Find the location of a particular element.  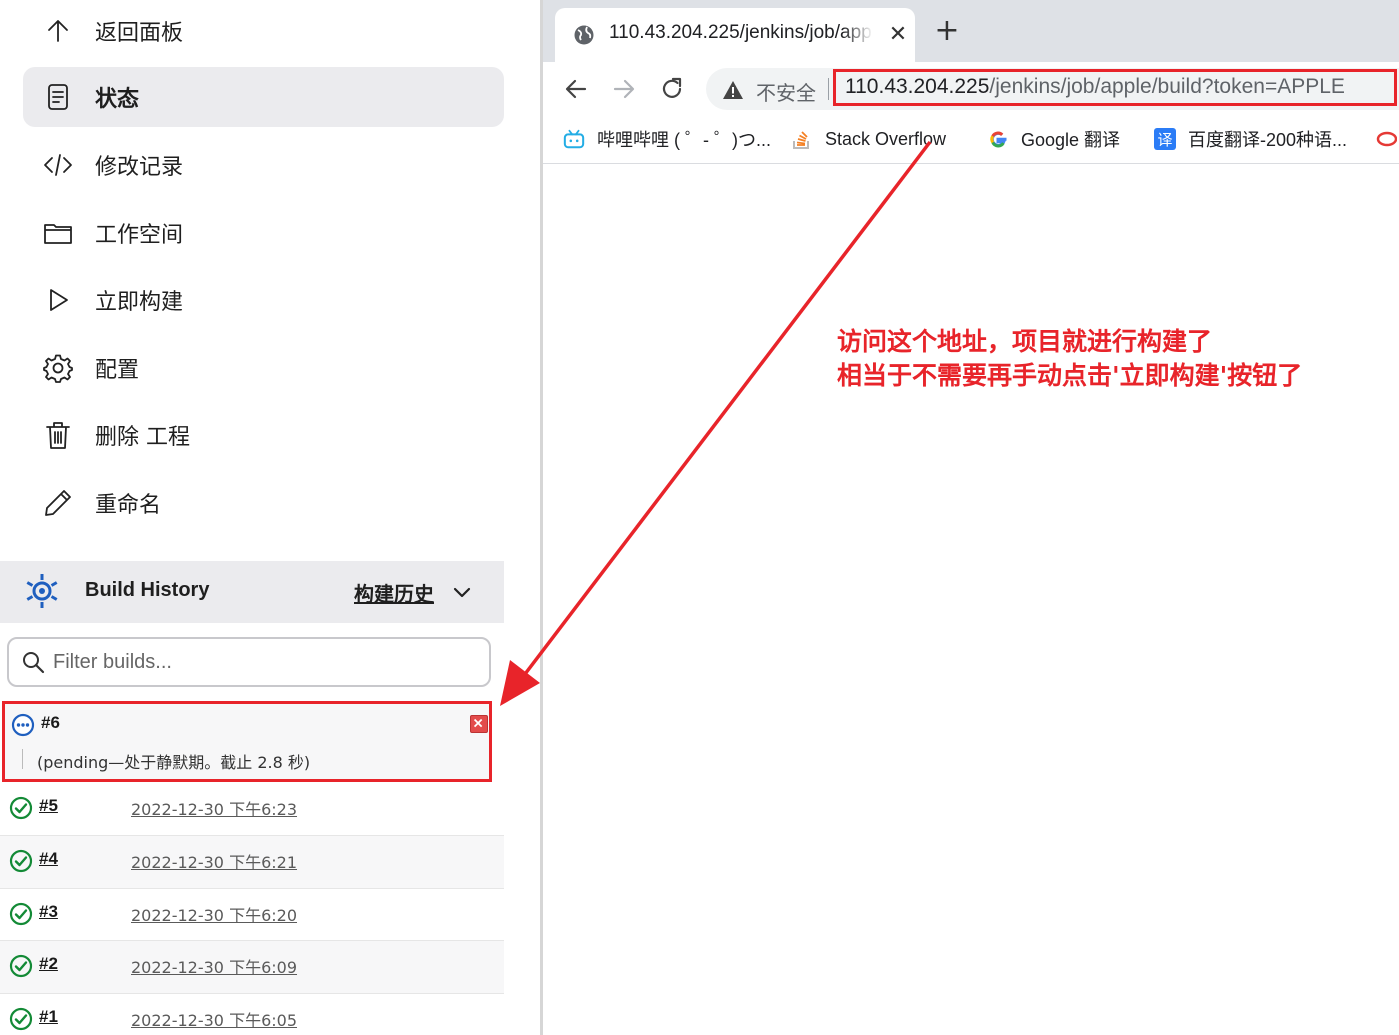

sidebar-item-label: 工作空间 is located at coordinates (139, 235).